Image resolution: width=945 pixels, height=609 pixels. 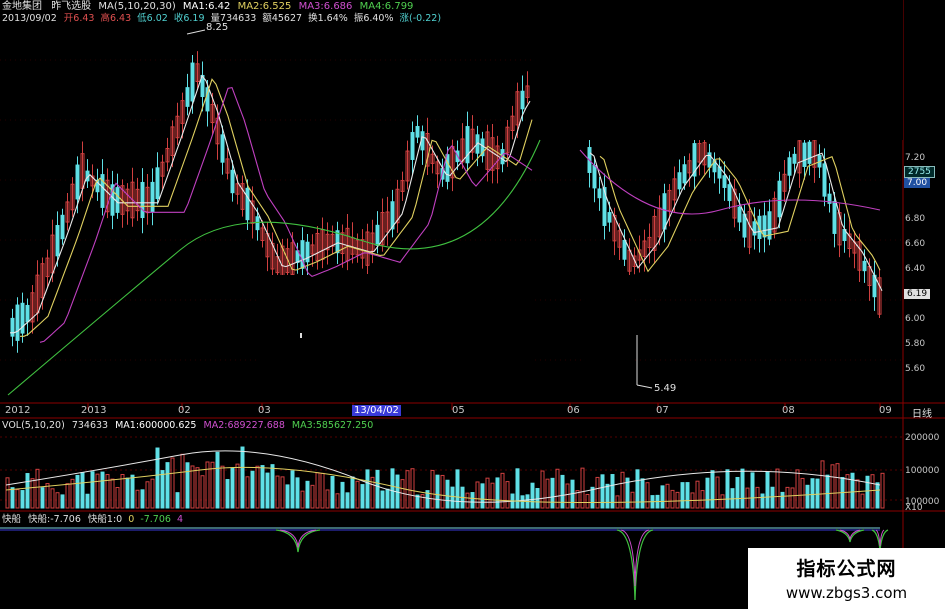 What do you see at coordinates (54, 519) in the screenshot?
I see `ind-value: 快船:-7.706` at bounding box center [54, 519].